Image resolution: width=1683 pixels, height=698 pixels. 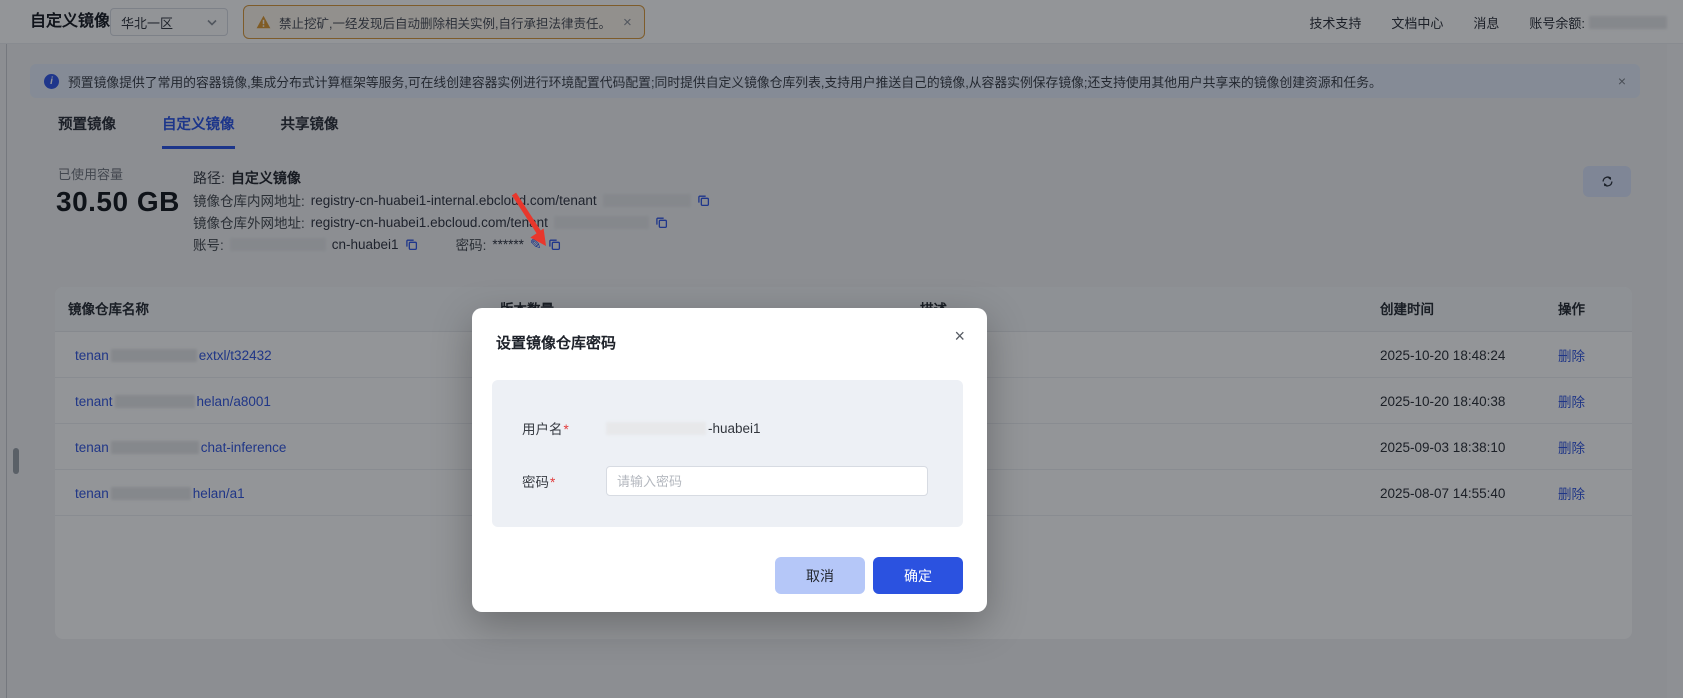 I want to click on confirm-button: 确定, so click(x=918, y=575).